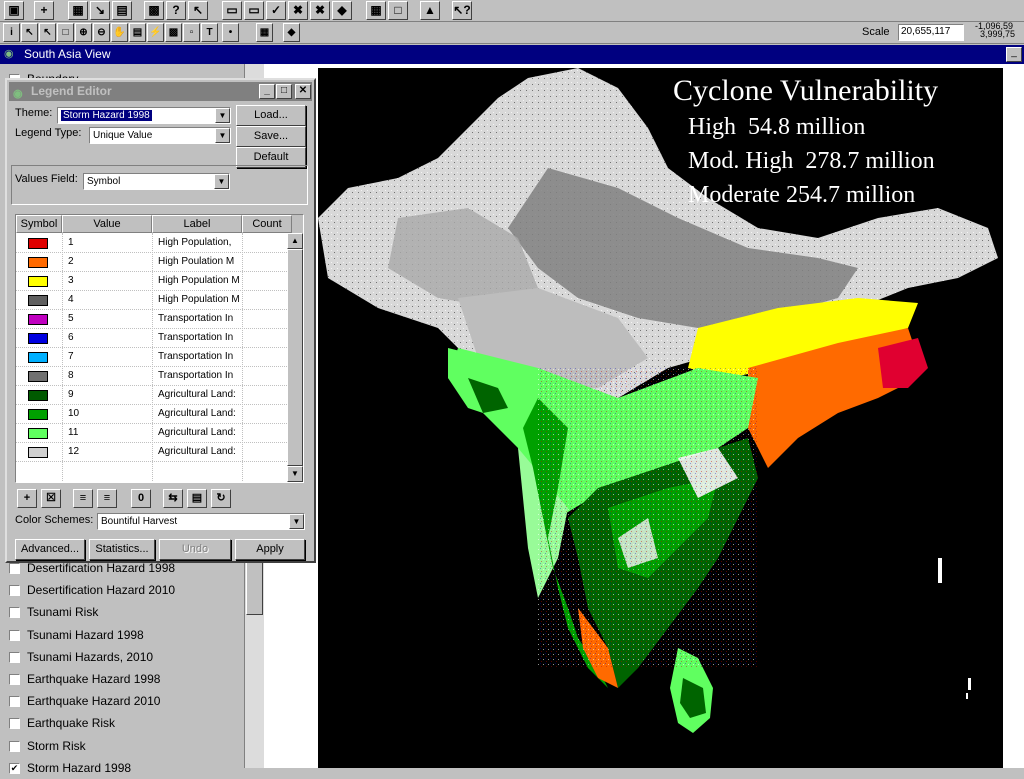  Describe the element at coordinates (124, 657) in the screenshot. I see `toc-item: Tsunami Hazards, 2010` at that location.